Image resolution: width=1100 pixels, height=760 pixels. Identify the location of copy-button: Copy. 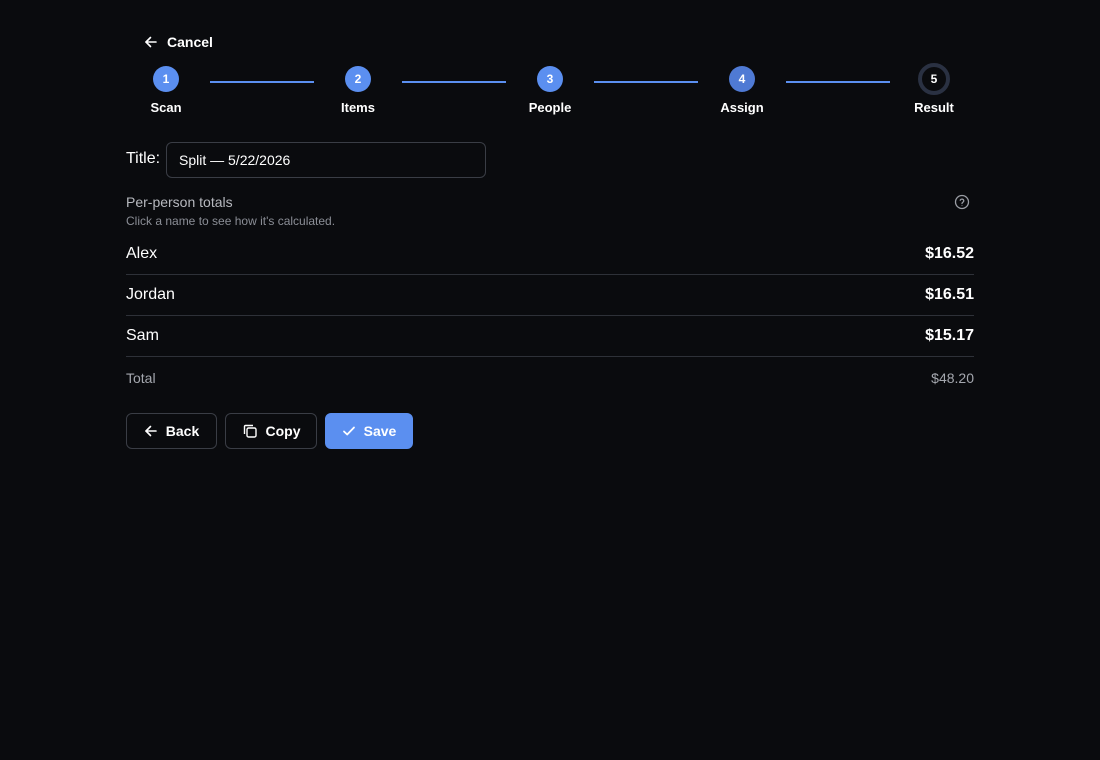
(271, 431).